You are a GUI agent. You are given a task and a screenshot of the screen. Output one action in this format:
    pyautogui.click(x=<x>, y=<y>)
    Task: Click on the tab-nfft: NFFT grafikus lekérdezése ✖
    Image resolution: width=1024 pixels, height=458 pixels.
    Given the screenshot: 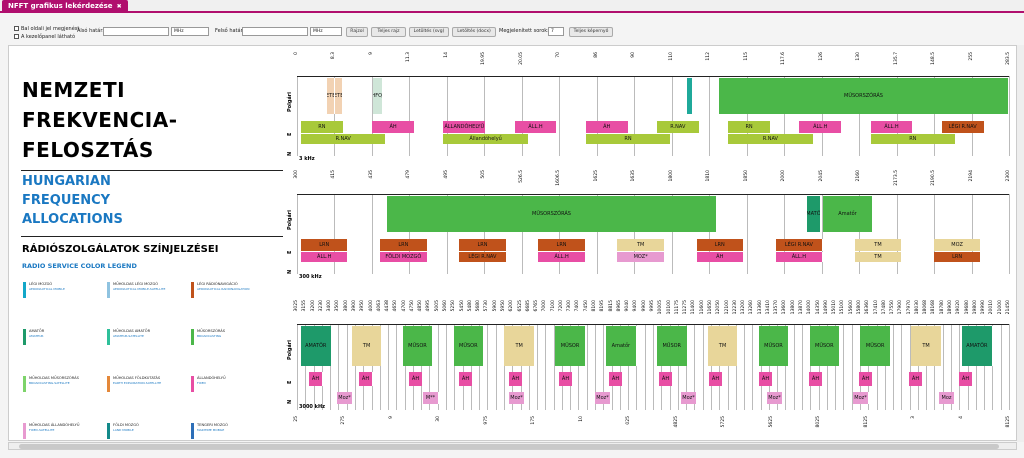 What is the action you would take?
    pyautogui.click(x=65, y=6)
    